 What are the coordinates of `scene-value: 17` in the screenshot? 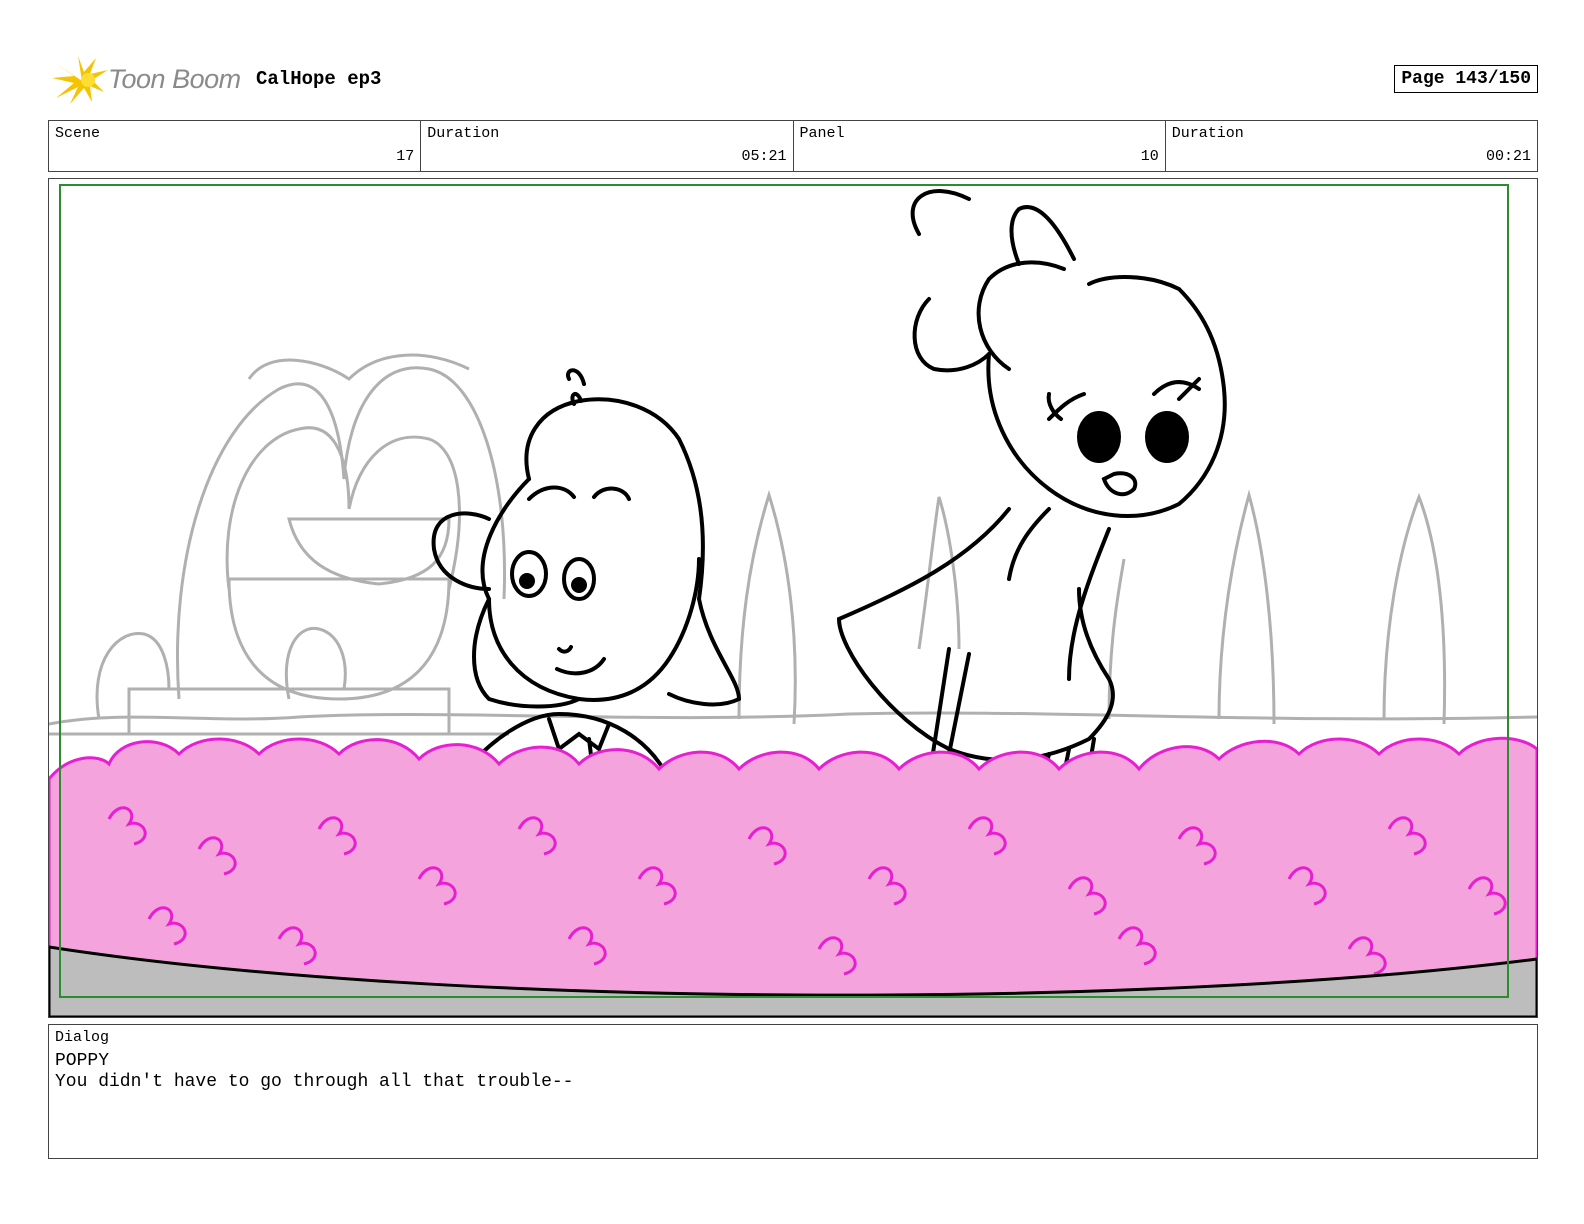 It's located at (405, 156).